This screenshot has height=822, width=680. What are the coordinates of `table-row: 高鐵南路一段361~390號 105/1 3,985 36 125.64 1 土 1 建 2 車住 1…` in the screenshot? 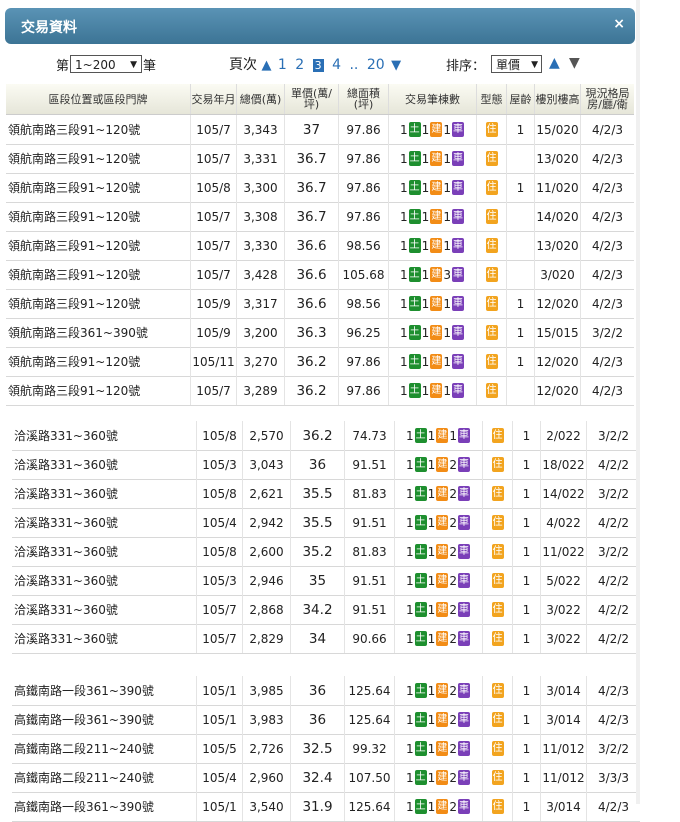 It's located at (326, 691).